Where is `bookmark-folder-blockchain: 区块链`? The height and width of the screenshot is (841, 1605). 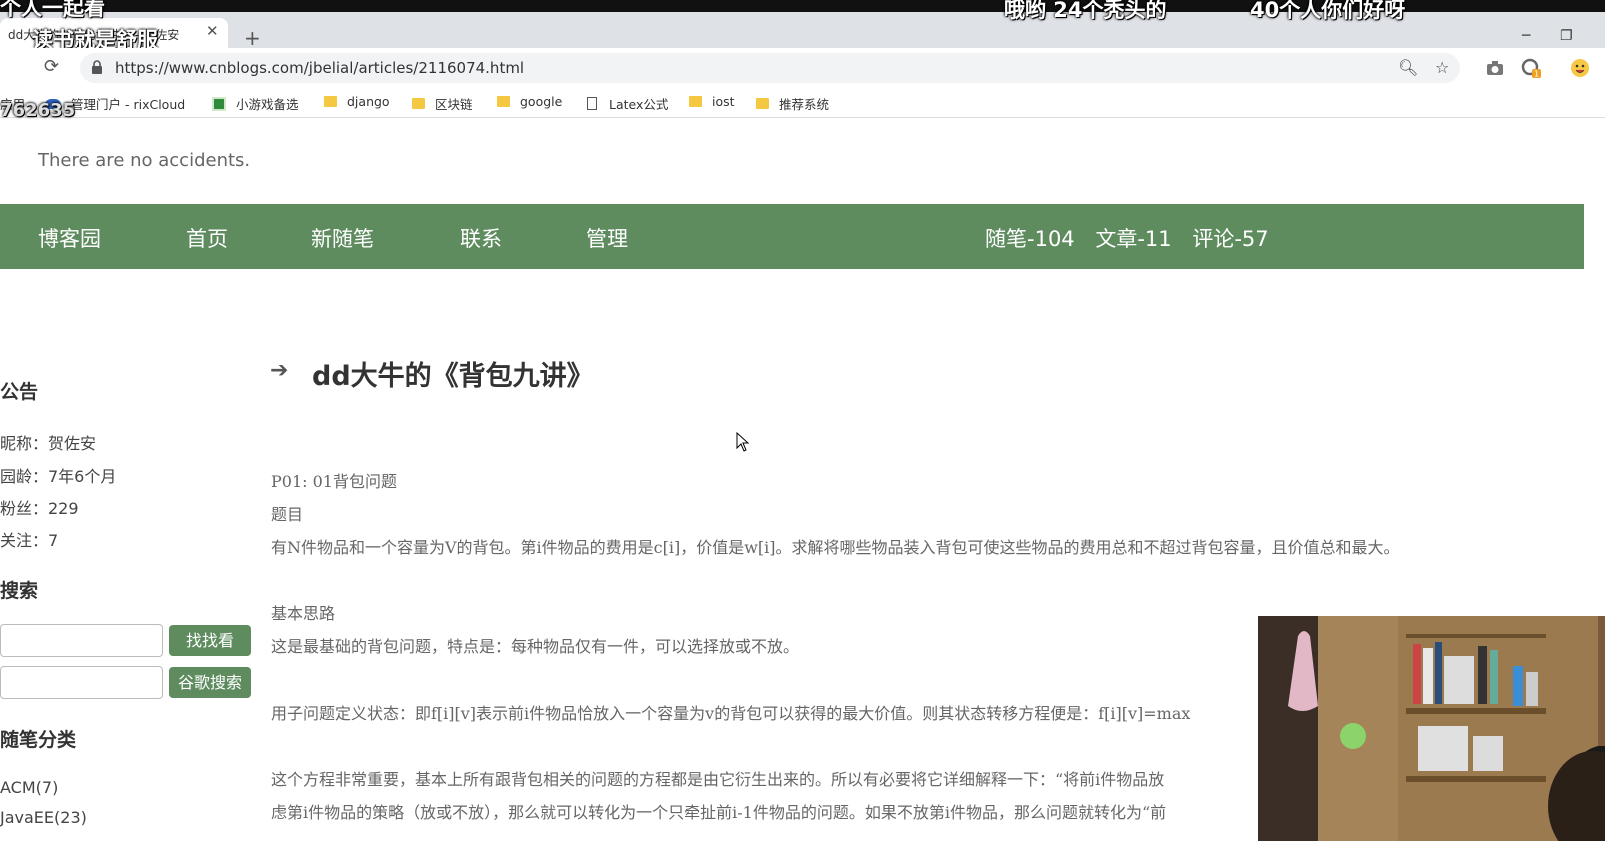 bookmark-folder-blockchain: 区块链 is located at coordinates (442, 103).